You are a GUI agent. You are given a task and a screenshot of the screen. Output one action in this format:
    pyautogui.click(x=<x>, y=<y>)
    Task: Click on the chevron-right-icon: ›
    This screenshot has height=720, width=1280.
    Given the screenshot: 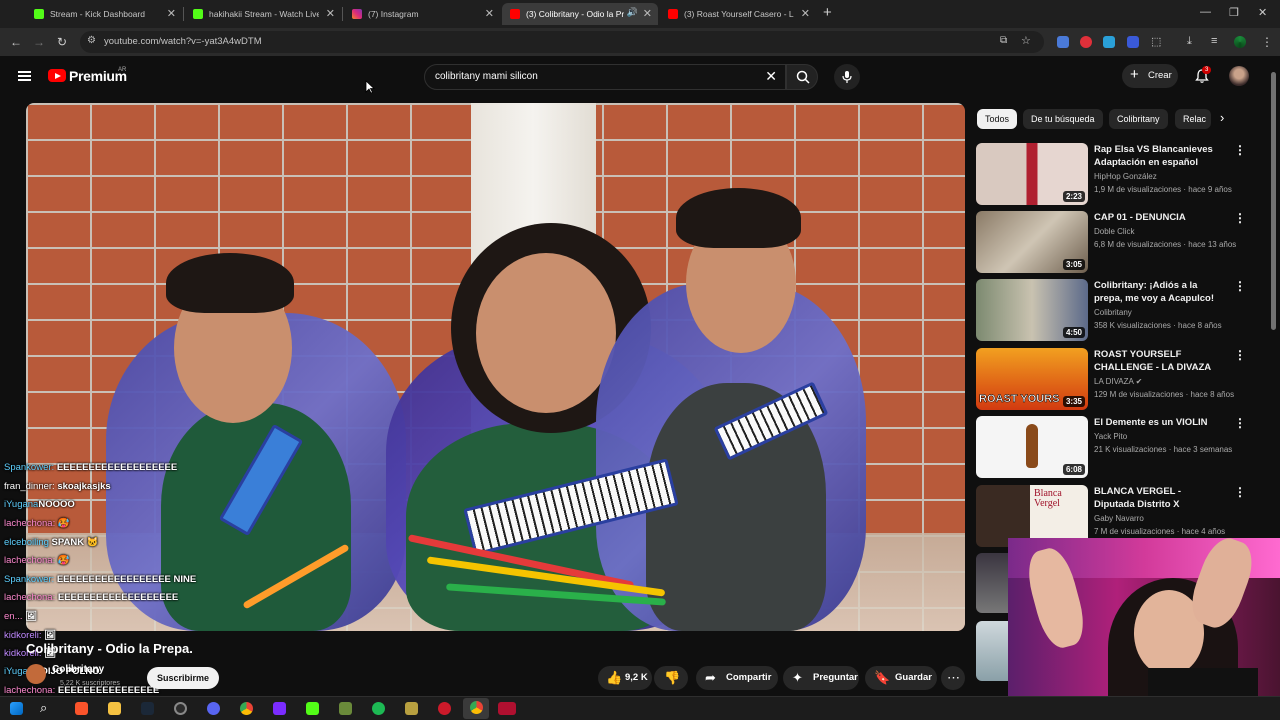 What is the action you would take?
    pyautogui.click(x=1222, y=117)
    